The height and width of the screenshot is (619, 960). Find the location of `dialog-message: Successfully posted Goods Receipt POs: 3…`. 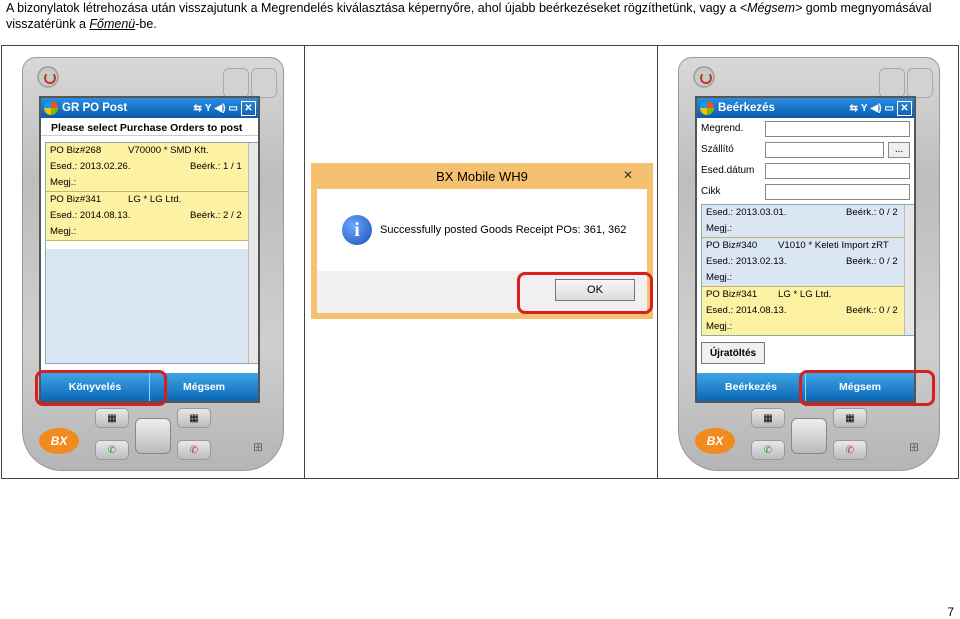

dialog-message: Successfully posted Goods Receipt POs: 3… is located at coordinates (503, 230).